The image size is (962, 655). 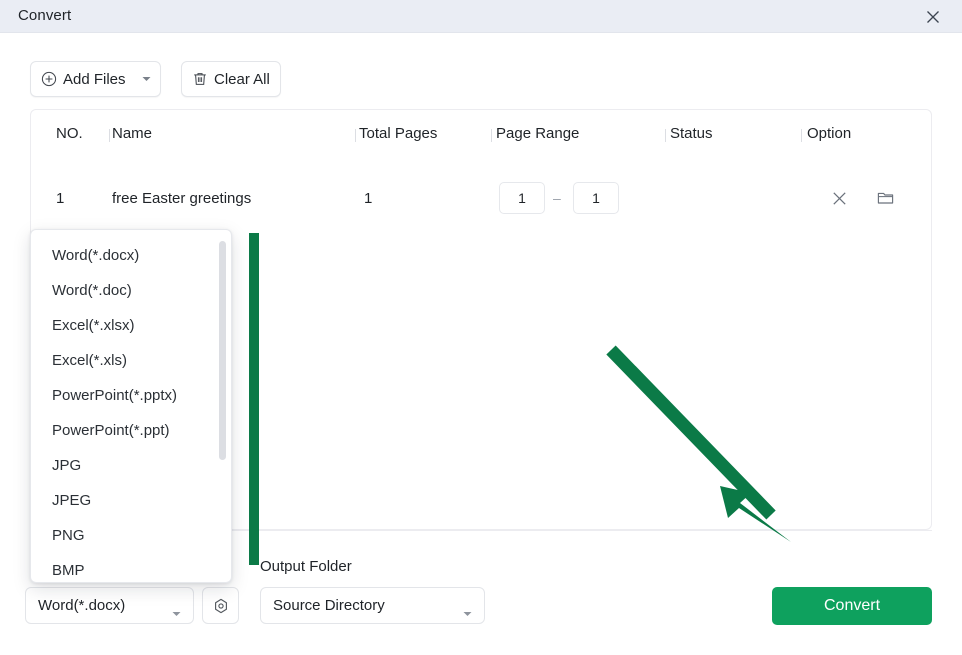 I want to click on format-settings-button, so click(x=220, y=605).